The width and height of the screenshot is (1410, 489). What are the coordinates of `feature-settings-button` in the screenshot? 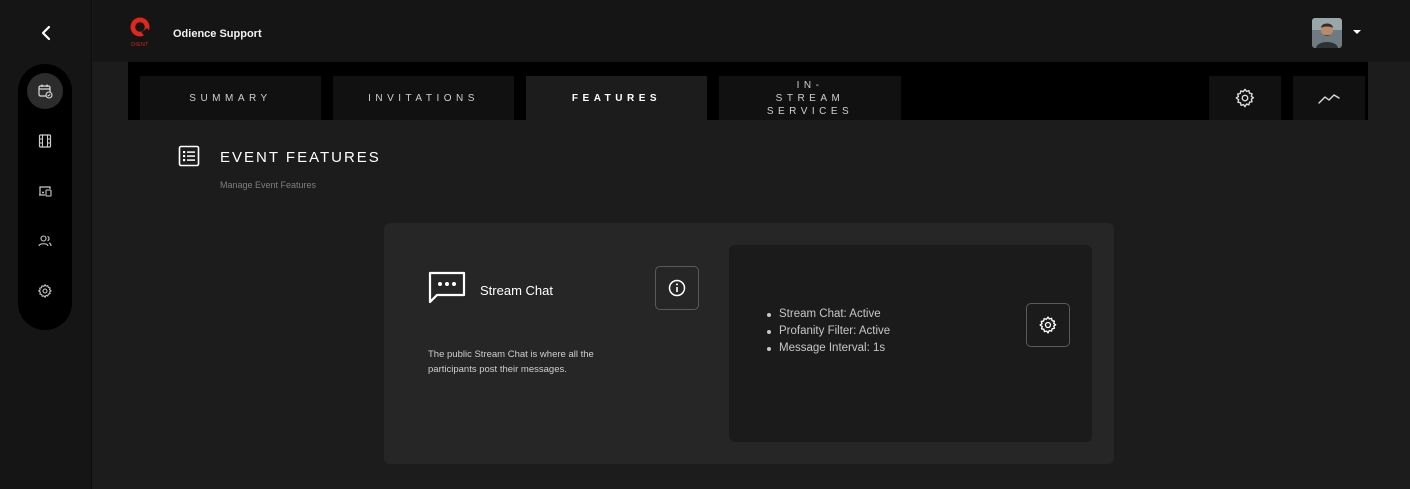 It's located at (1048, 325).